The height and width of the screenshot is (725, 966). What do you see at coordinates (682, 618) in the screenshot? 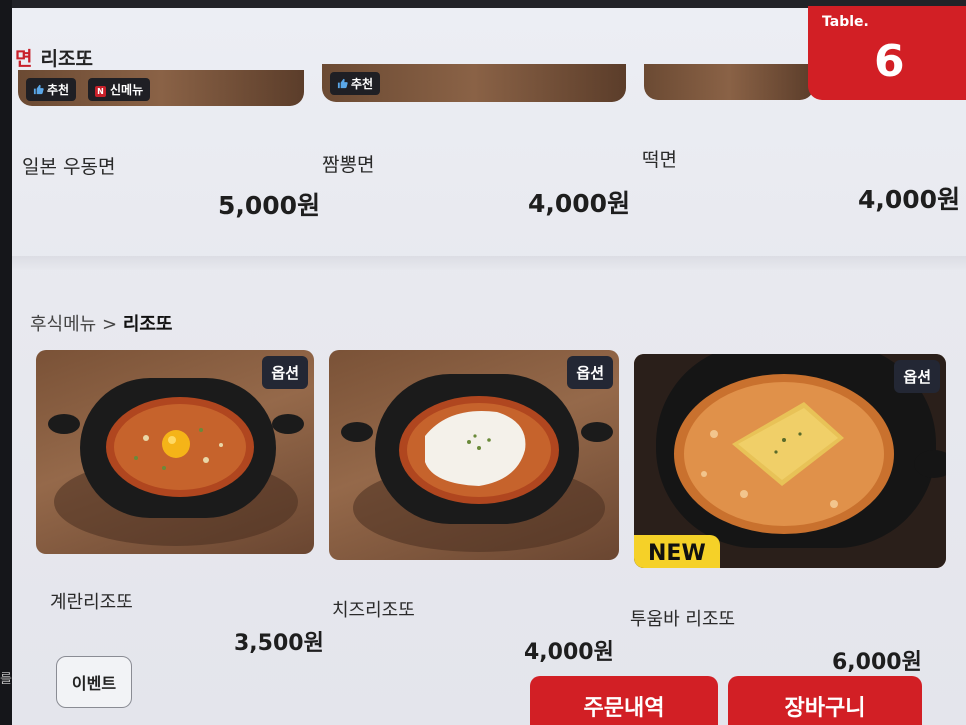
I see `menu-item-name-toowoomba-risotto: 투움바 리조또` at bounding box center [682, 618].